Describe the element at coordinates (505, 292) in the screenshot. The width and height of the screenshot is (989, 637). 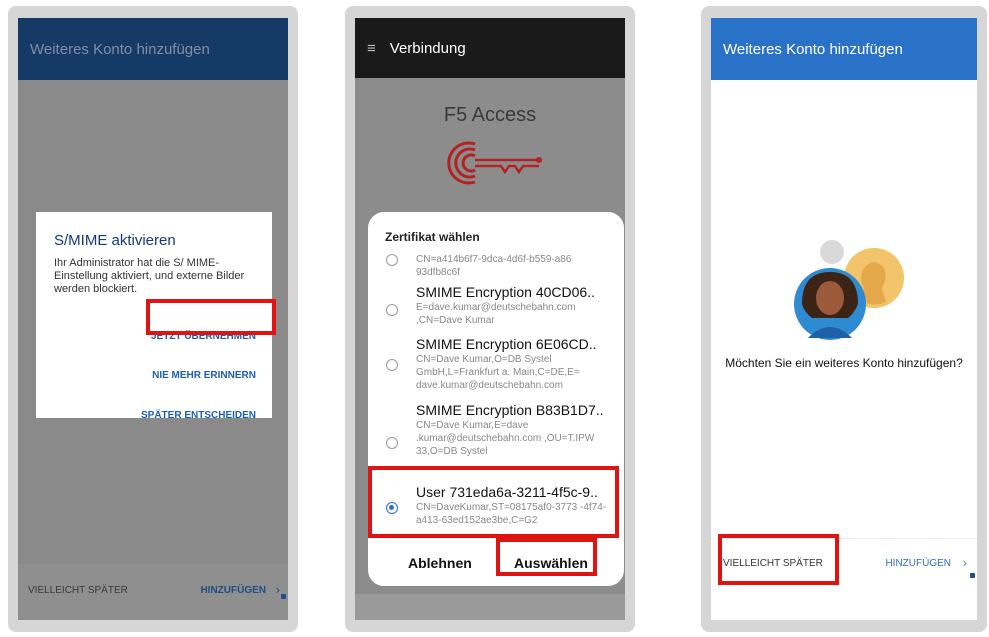
I see `cert-name: SMIME Encryption 40CD06..` at that location.